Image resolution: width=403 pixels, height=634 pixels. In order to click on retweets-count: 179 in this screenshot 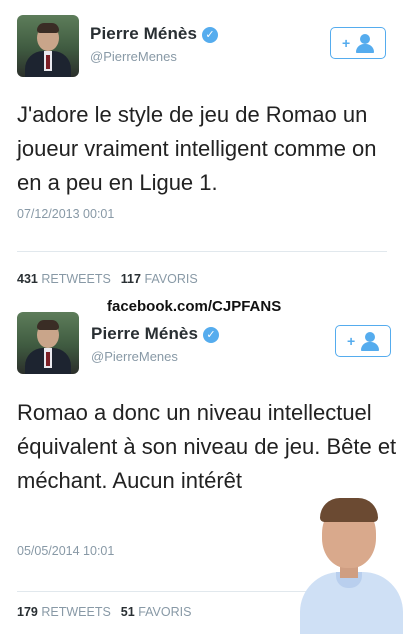, I will do `click(27, 612)`.